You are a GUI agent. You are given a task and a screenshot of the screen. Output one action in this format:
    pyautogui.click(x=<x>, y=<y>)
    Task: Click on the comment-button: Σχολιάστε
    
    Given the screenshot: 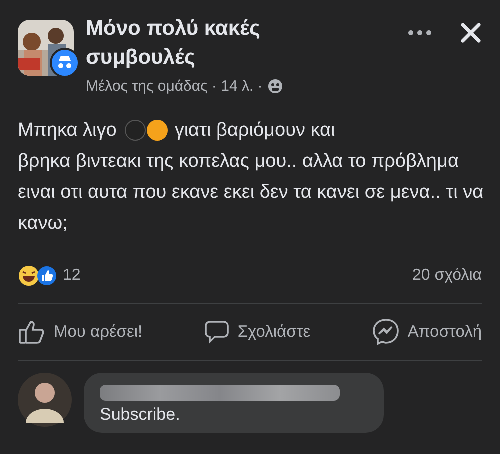 What is the action you would take?
    pyautogui.click(x=257, y=332)
    